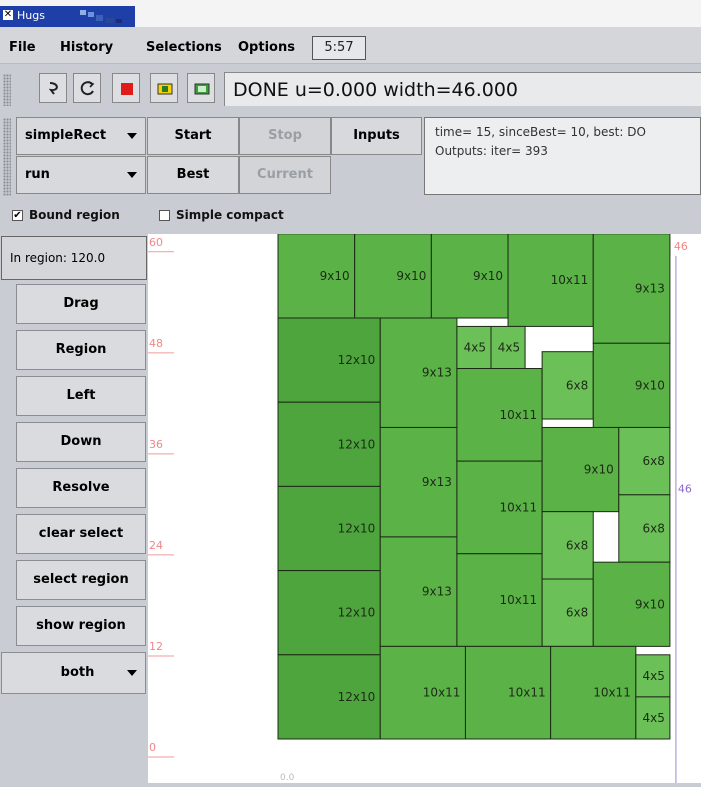 This screenshot has height=787, width=701. I want to click on toolbar-grip, so click(7, 90).